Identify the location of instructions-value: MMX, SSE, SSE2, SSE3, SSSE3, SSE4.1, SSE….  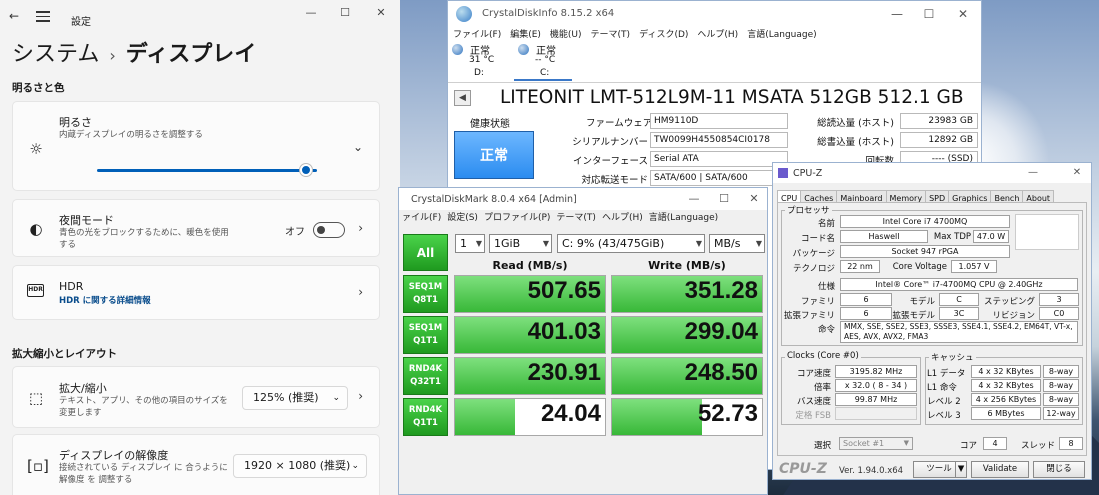
(959, 332).